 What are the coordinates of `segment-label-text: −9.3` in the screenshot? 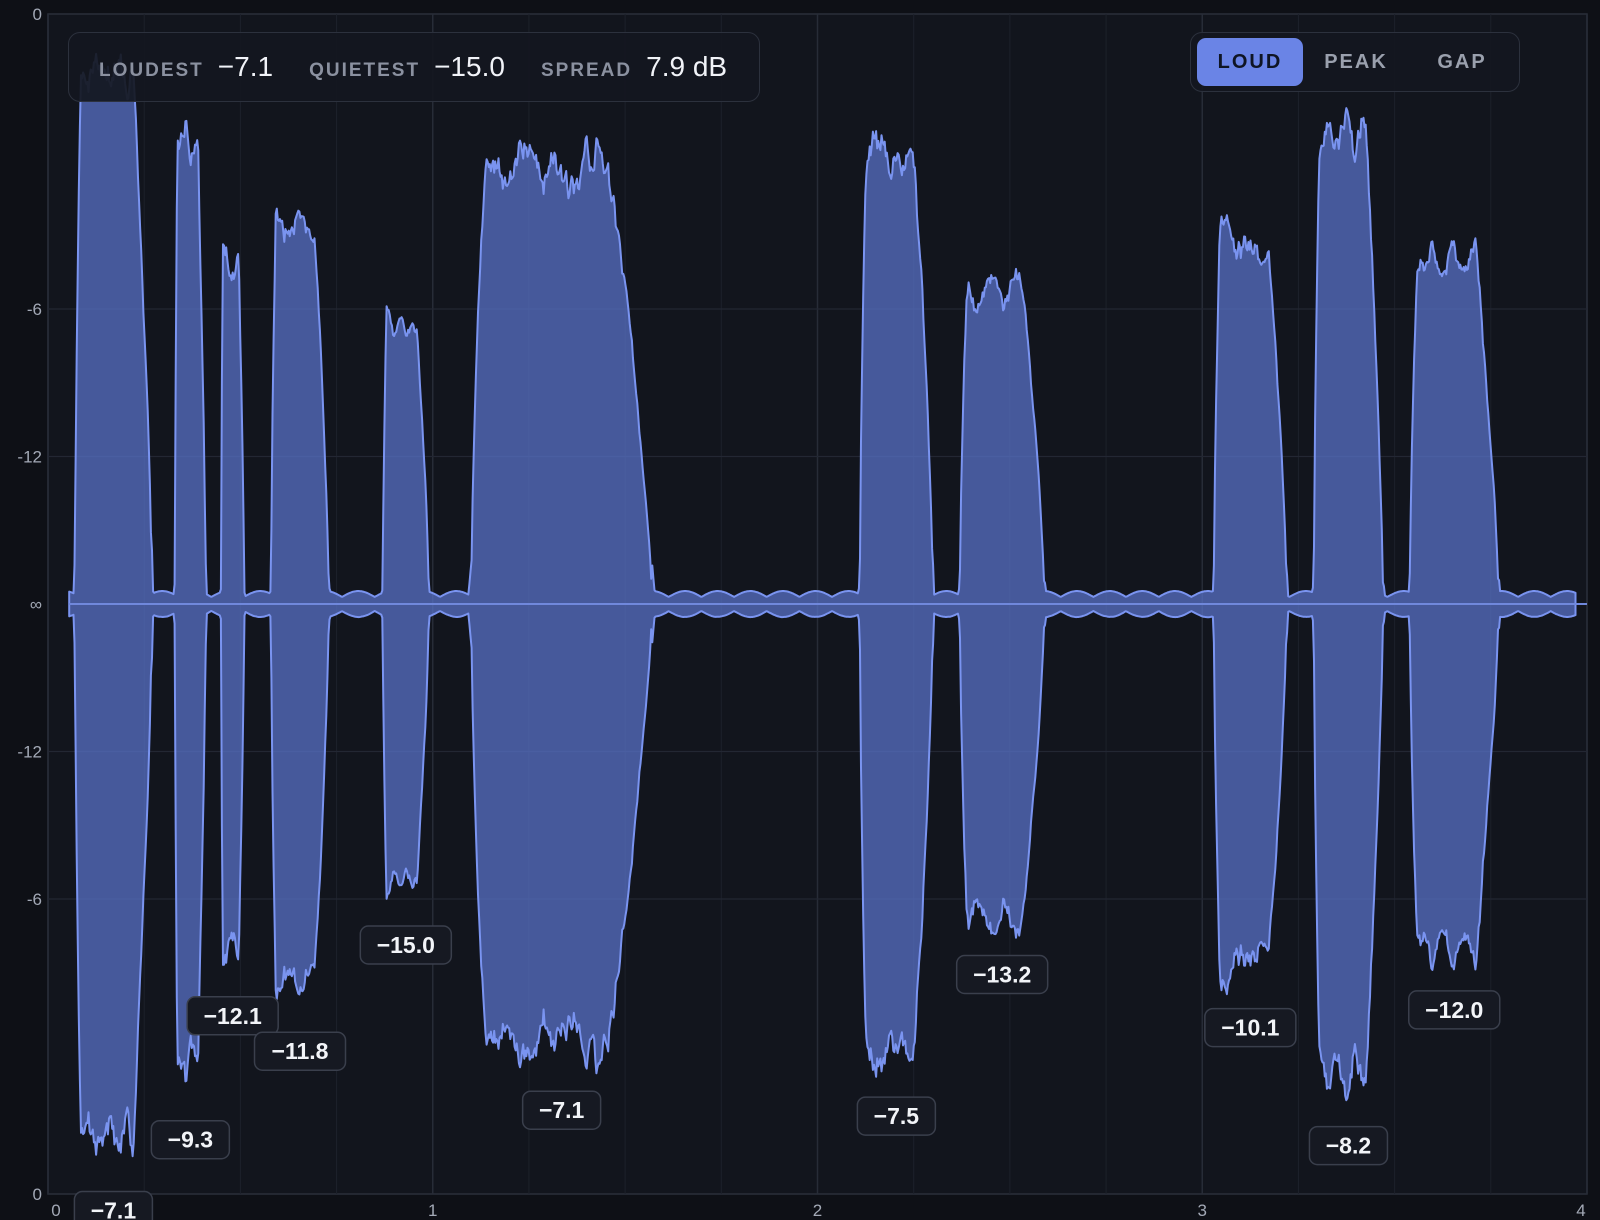 It's located at (190, 1140).